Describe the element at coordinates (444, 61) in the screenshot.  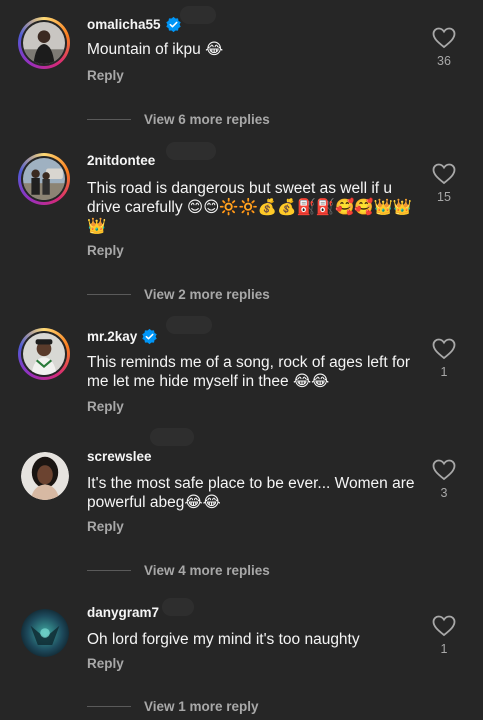
I see `like-count: 36` at that location.